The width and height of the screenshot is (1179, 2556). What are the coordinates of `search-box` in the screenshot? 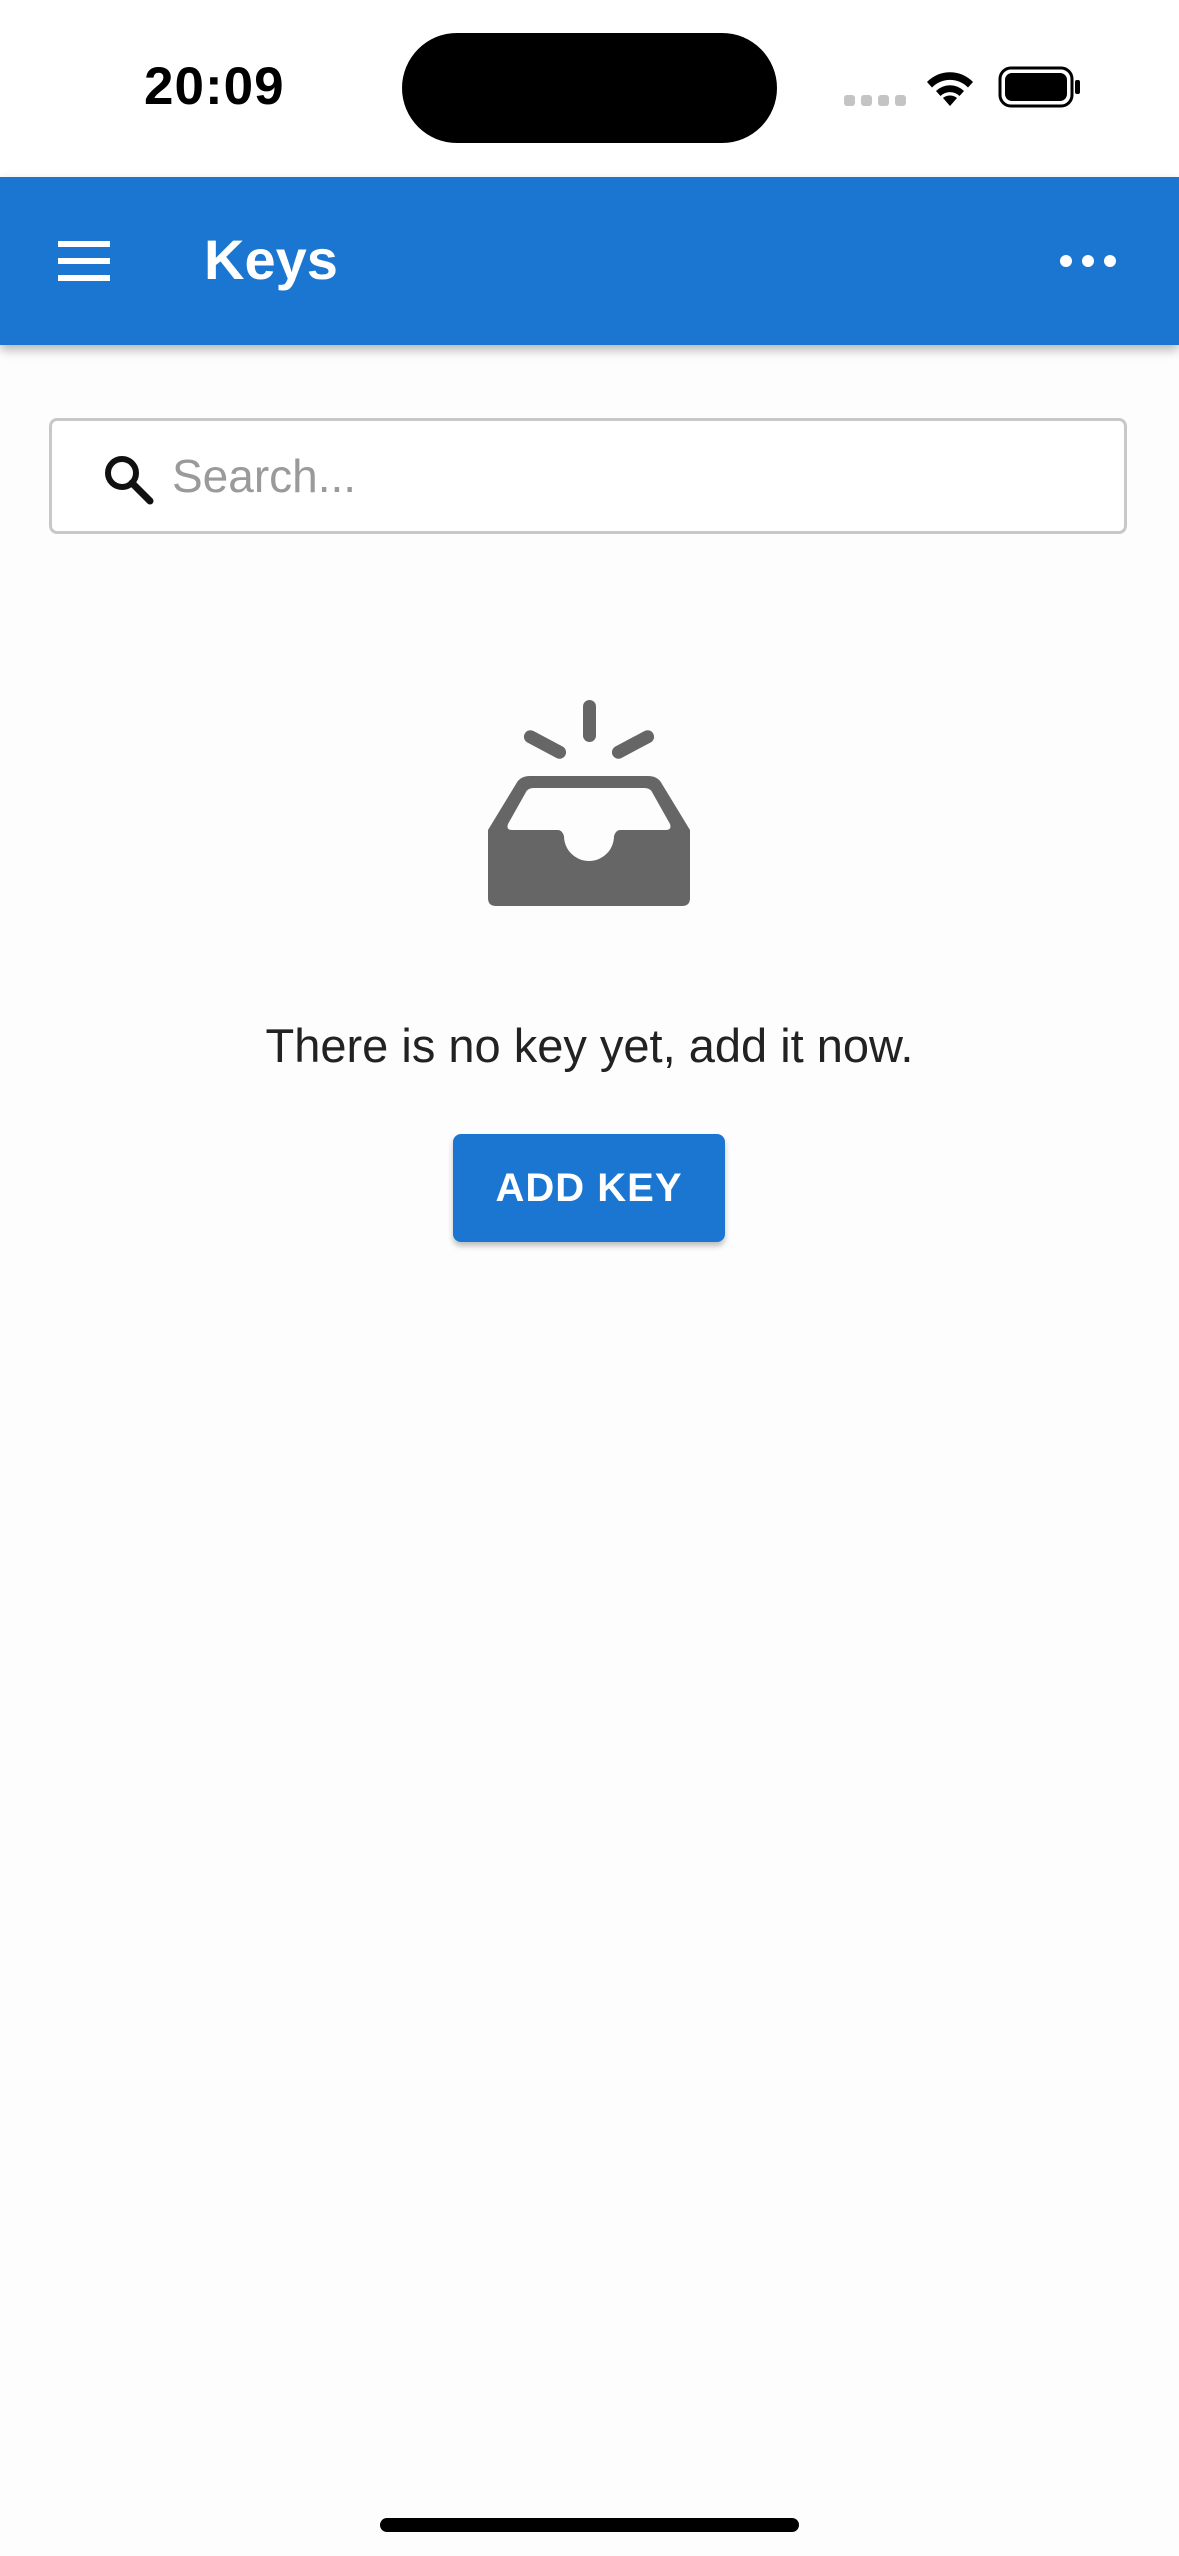 It's located at (588, 476).